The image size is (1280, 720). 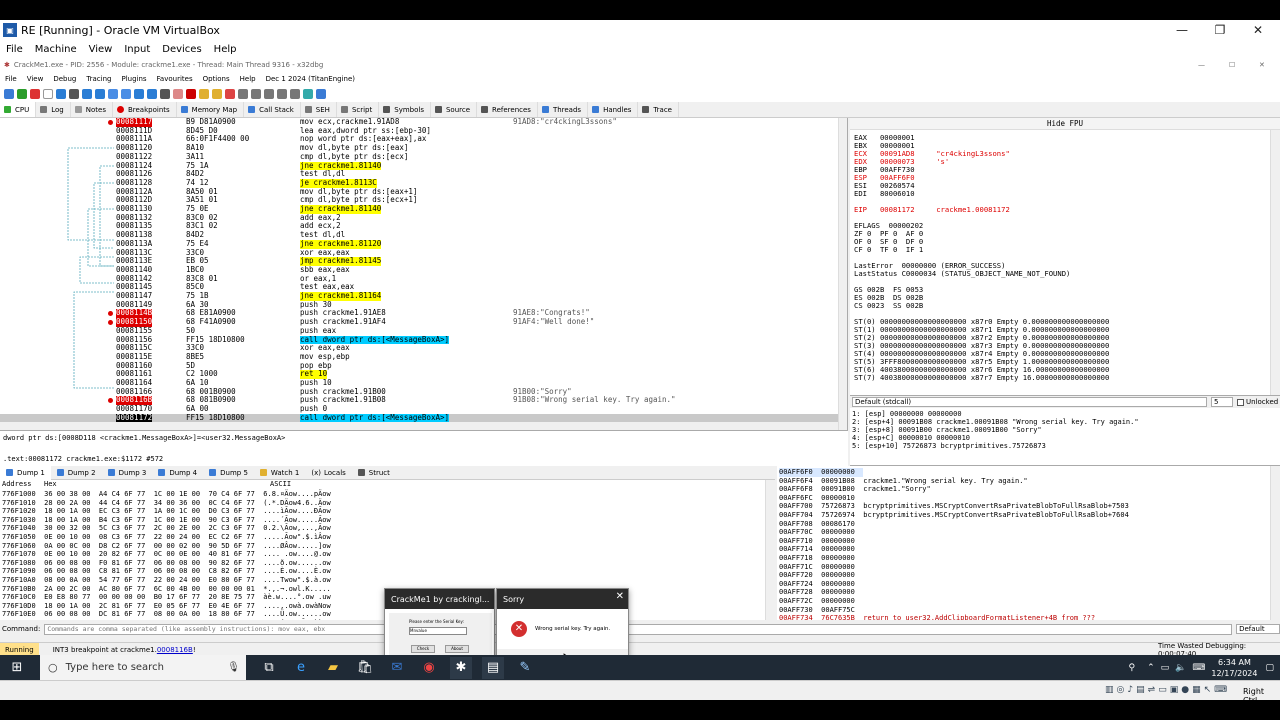 What do you see at coordinates (191, 94) in the screenshot?
I see `breakpoint-icon` at bounding box center [191, 94].